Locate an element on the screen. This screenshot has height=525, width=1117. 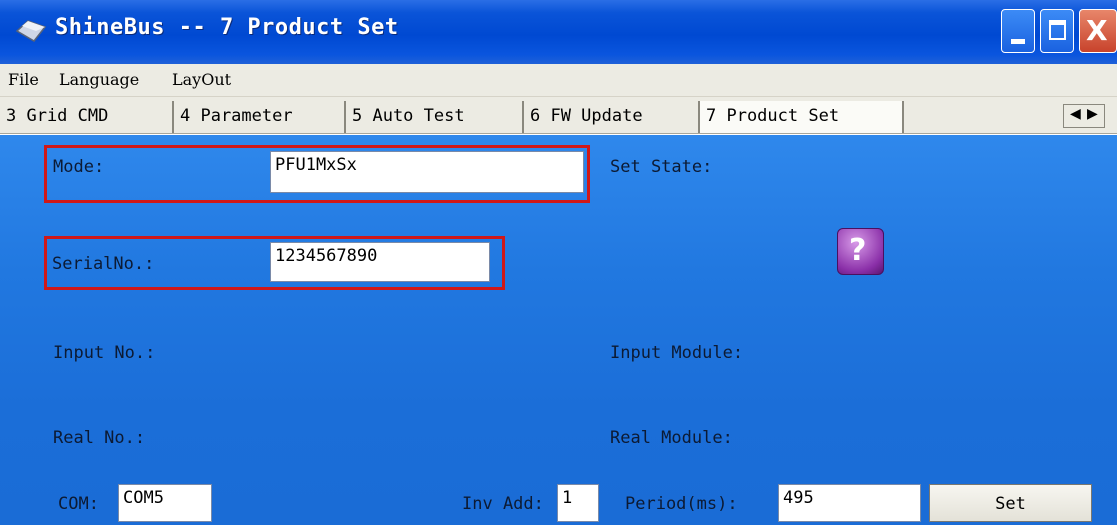
scroll-right-icon: ▶ is located at coordinates (1092, 114).